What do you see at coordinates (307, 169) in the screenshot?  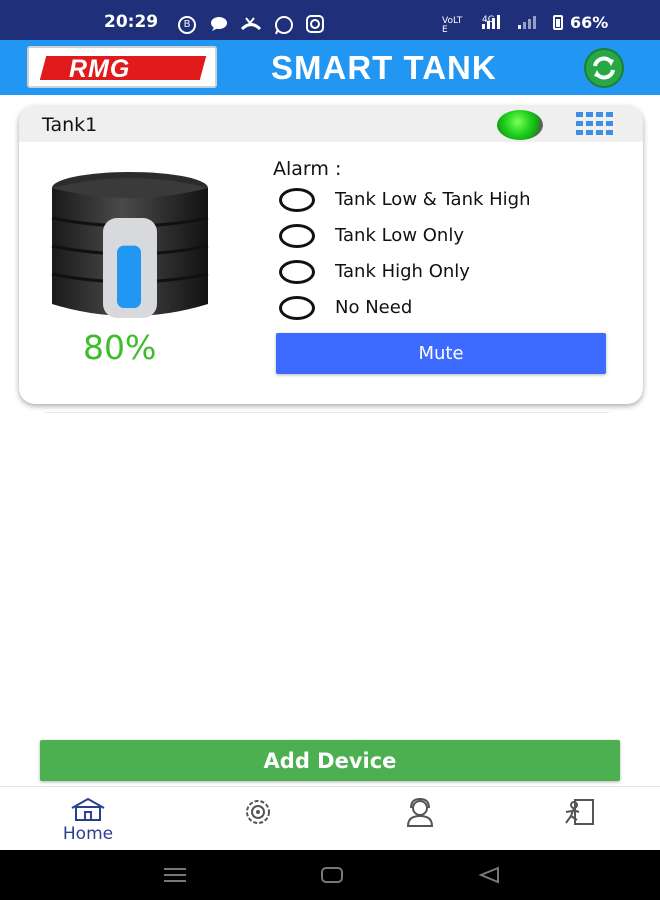 I see `alarm-label: Alarm :` at bounding box center [307, 169].